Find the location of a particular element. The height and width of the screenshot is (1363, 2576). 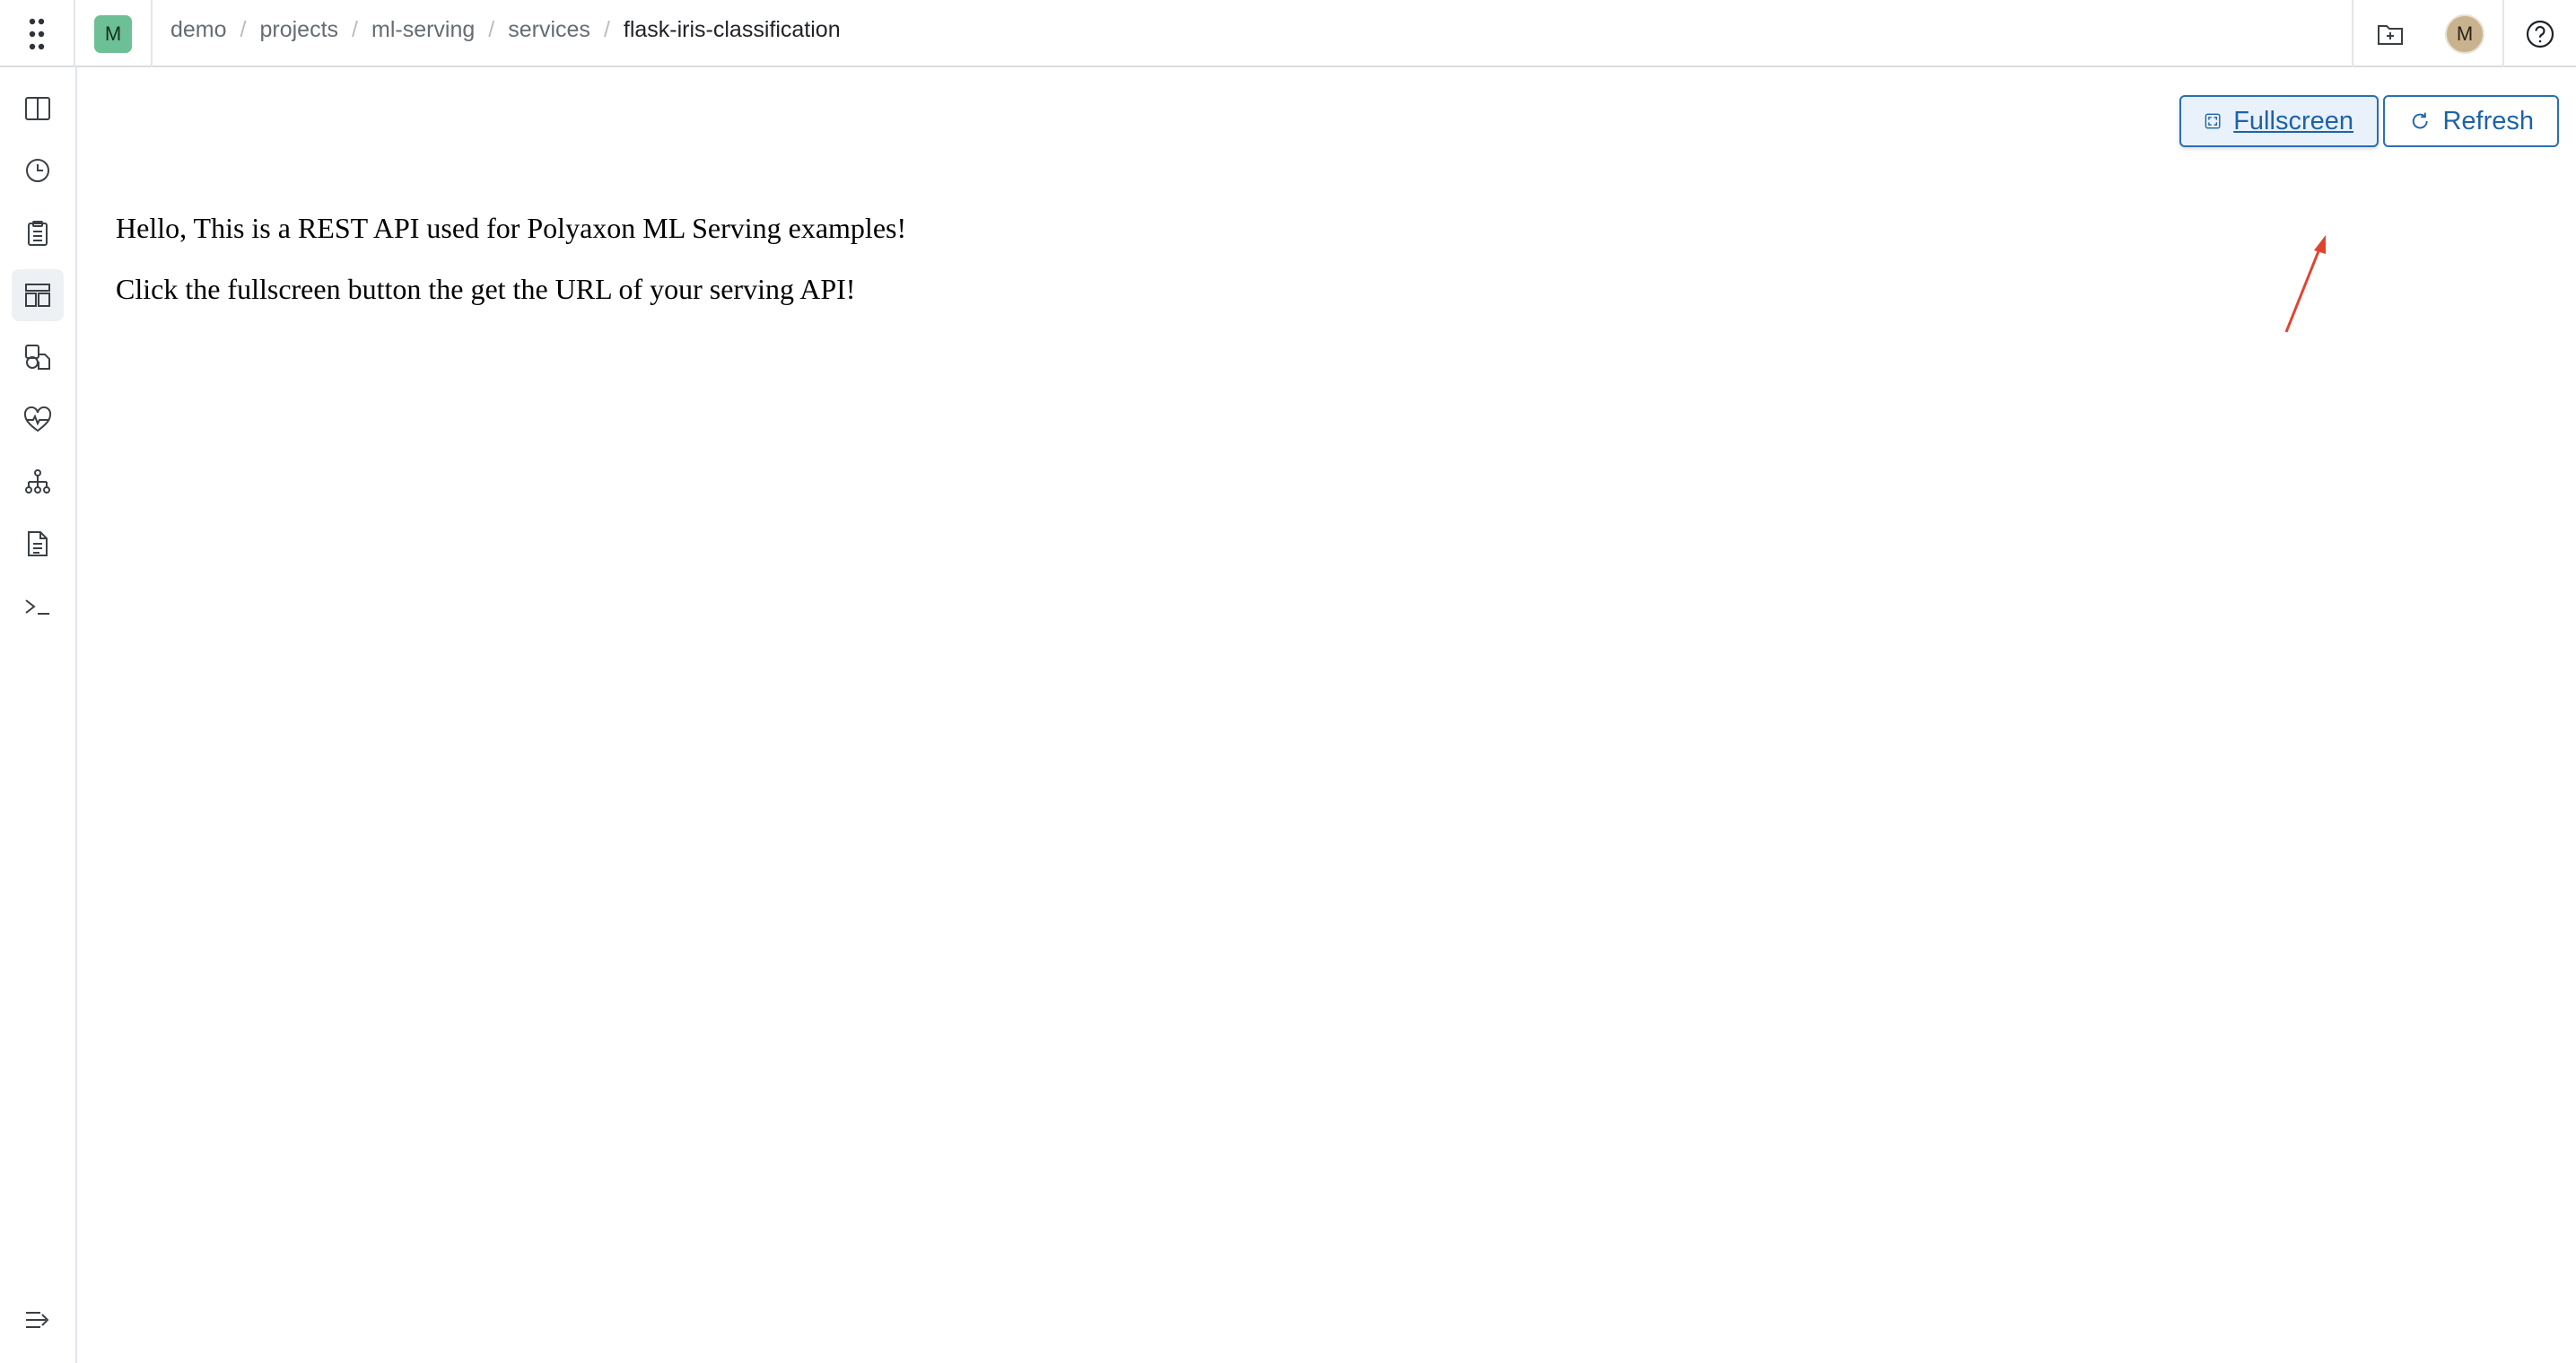

sidebar-item-docs is located at coordinates (38, 544).